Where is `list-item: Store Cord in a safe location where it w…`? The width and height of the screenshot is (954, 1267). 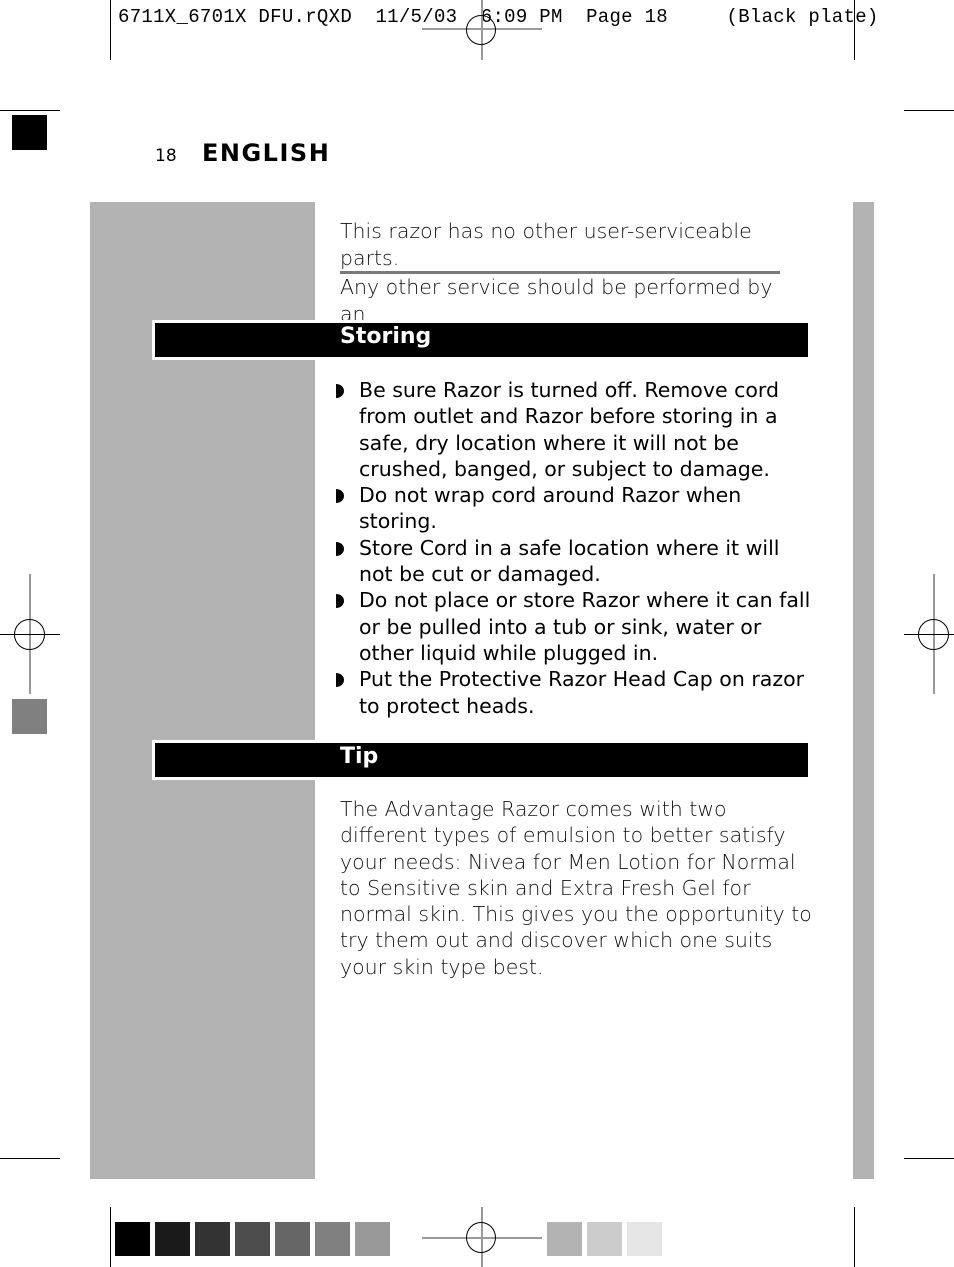 list-item: Store Cord in a safe location where it w… is located at coordinates (573, 561).